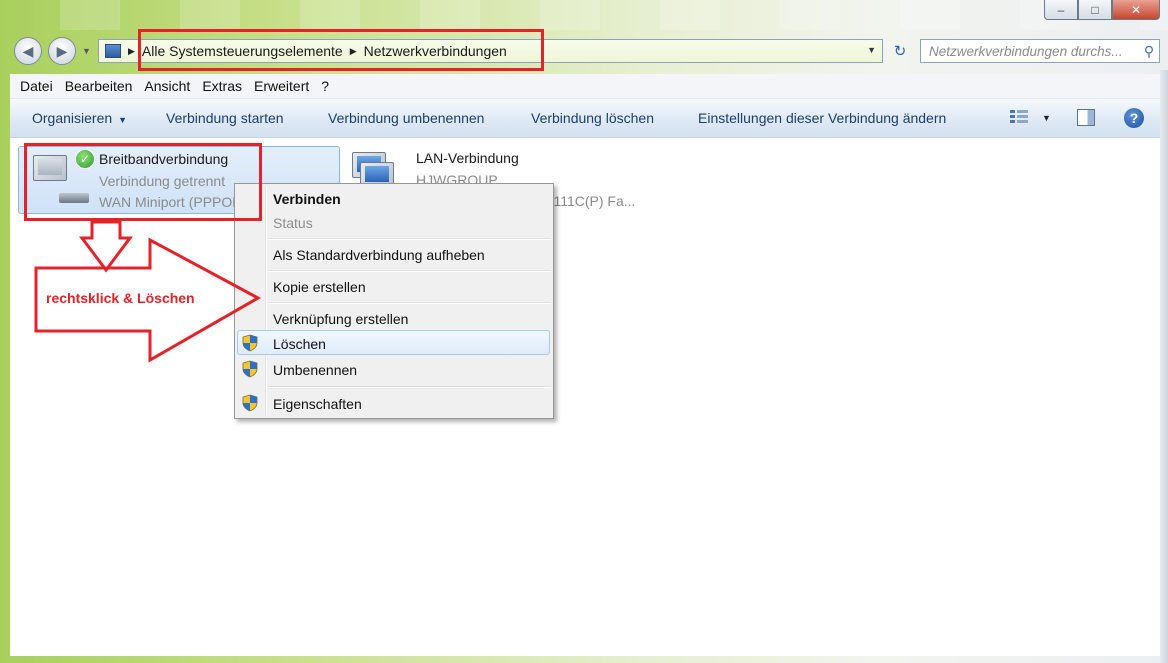  What do you see at coordinates (120, 298) in the screenshot?
I see `annotation-label: rechtsklick & Löschen` at bounding box center [120, 298].